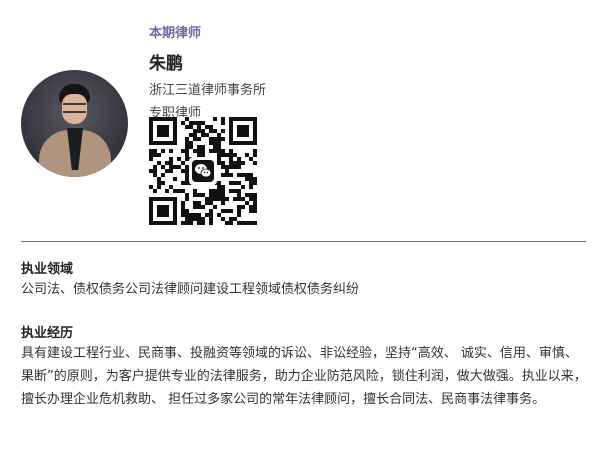  I want to click on law-firm: 浙江三道律师事务所, so click(208, 90).